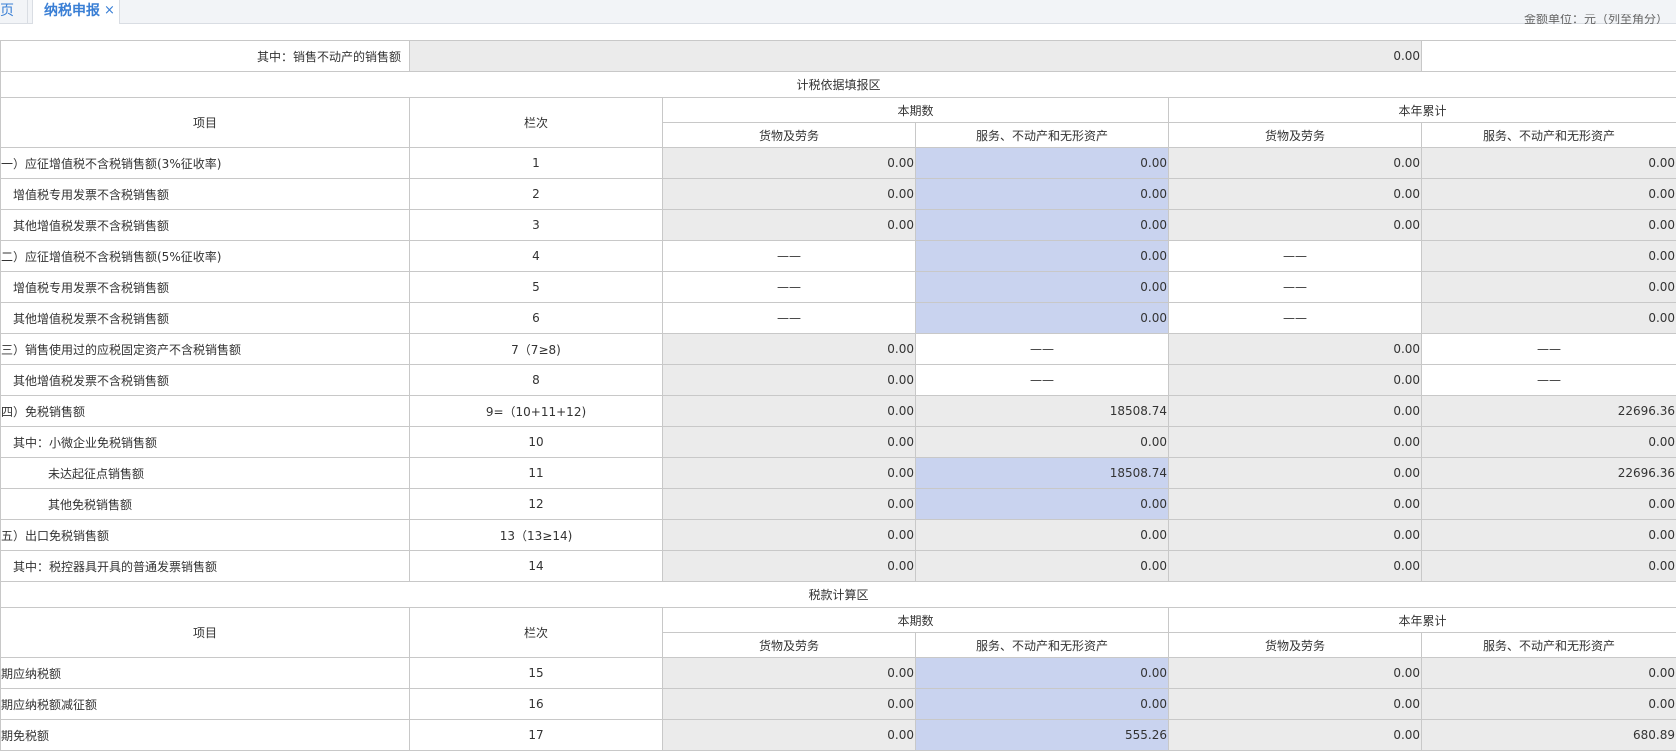 The width and height of the screenshot is (1676, 751). Describe the element at coordinates (536, 704) in the screenshot. I see `row-column-number: 16` at that location.